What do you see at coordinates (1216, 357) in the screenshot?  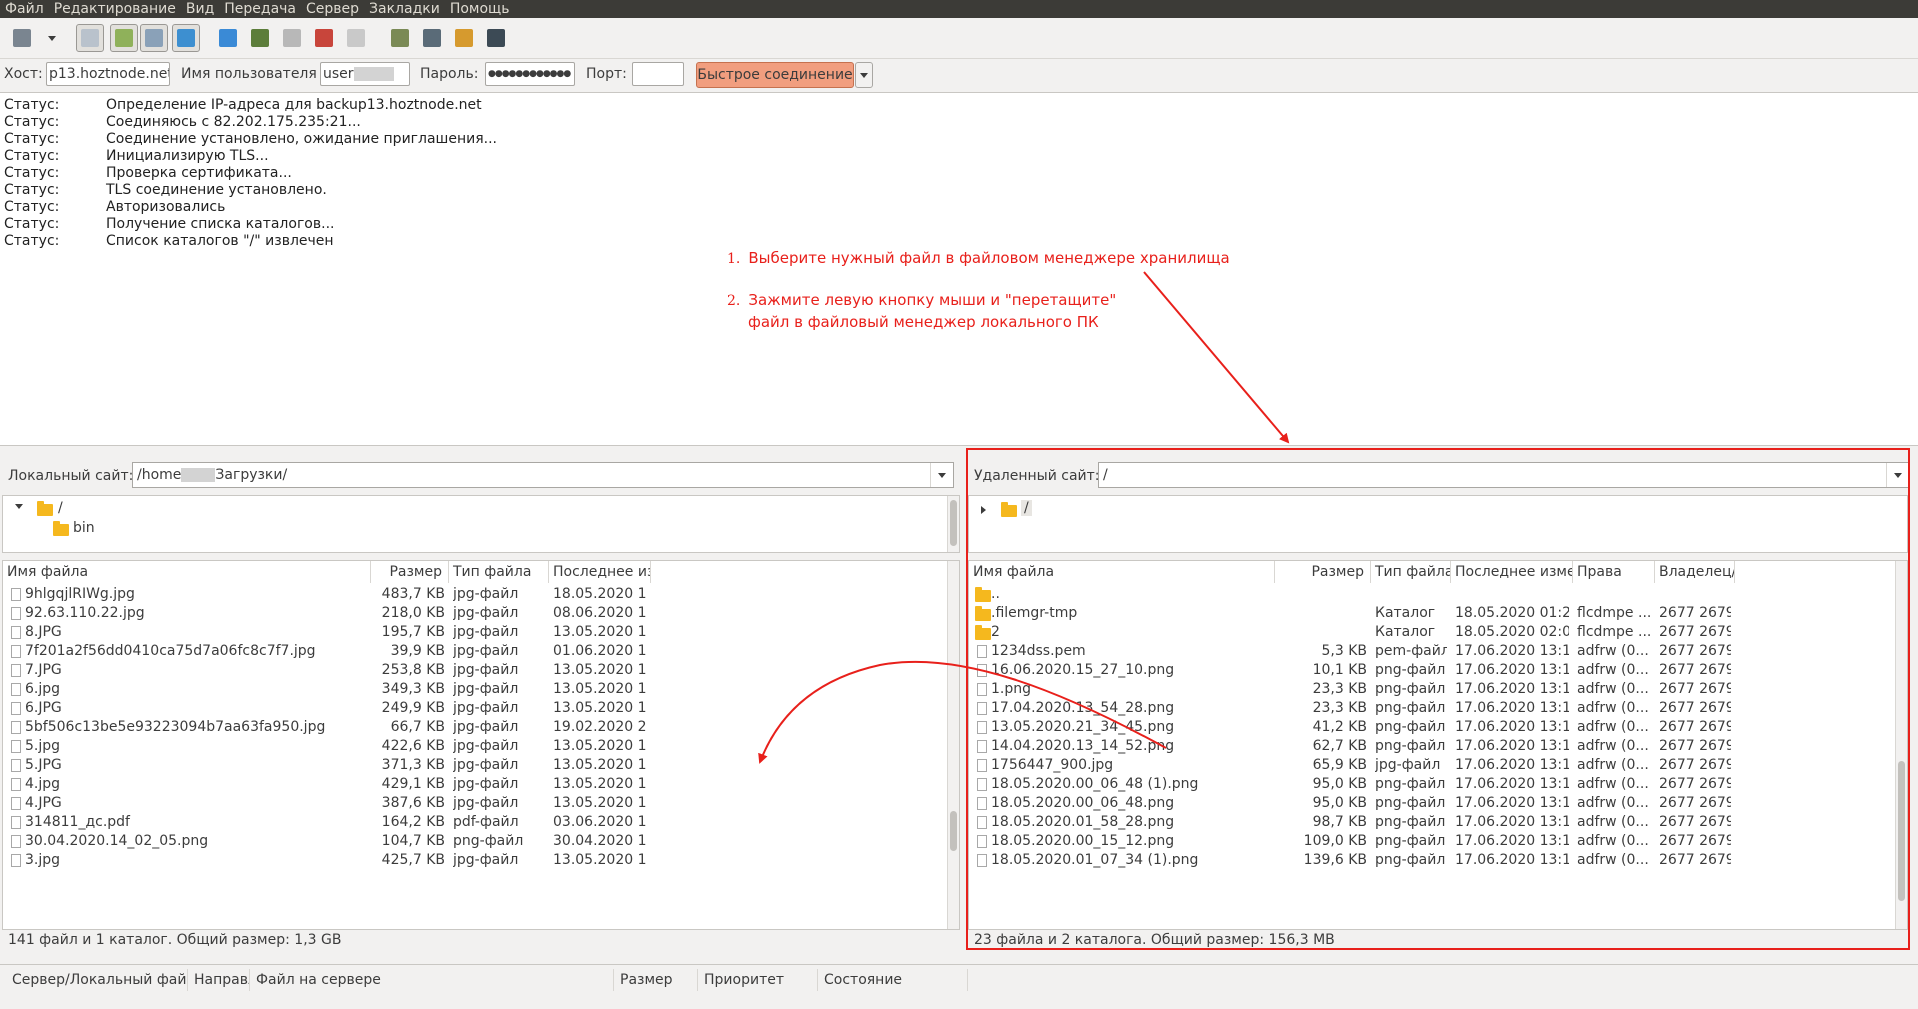 I see `arrow-to-remote` at bounding box center [1216, 357].